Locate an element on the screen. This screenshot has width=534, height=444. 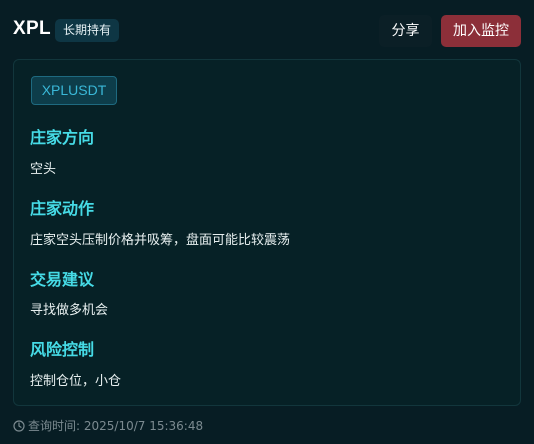
clock-icon is located at coordinates (19, 426).